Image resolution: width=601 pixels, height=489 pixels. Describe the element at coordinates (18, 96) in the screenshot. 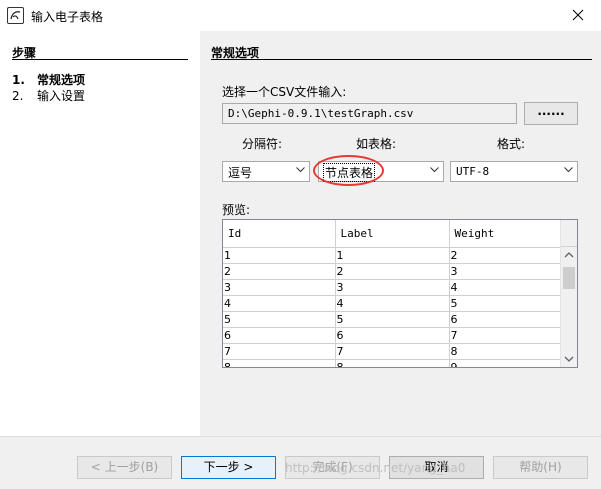

I see `step-number: 2.` at that location.